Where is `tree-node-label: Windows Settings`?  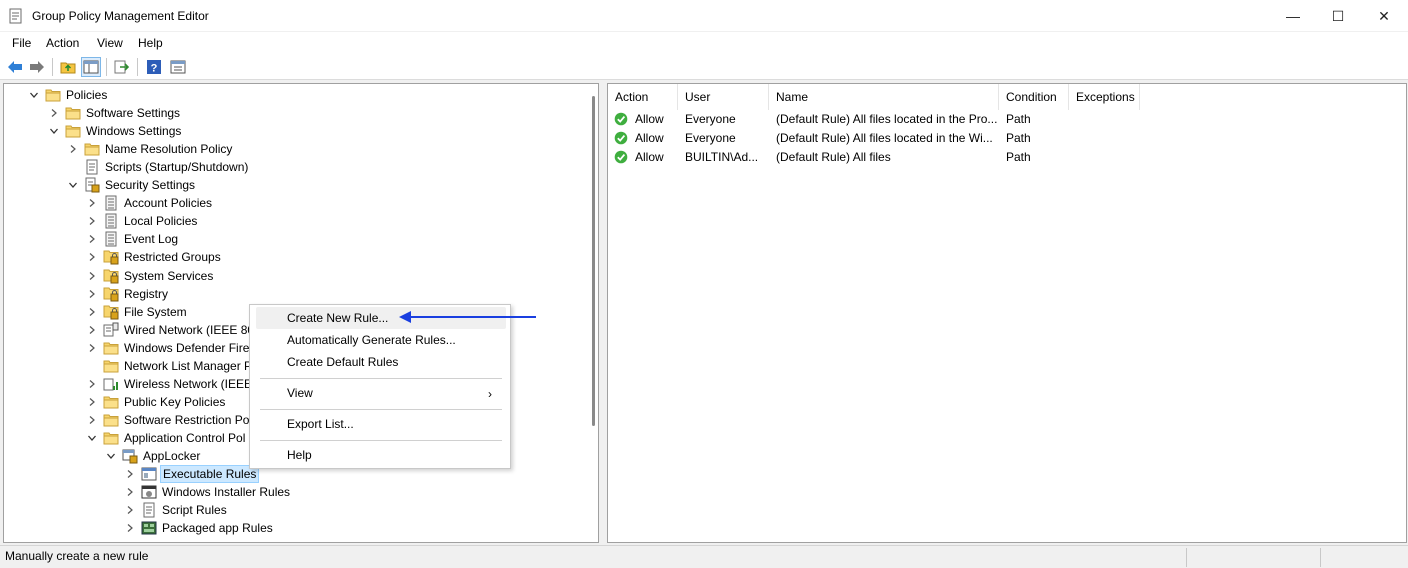 tree-node-label: Windows Settings is located at coordinates (133, 131).